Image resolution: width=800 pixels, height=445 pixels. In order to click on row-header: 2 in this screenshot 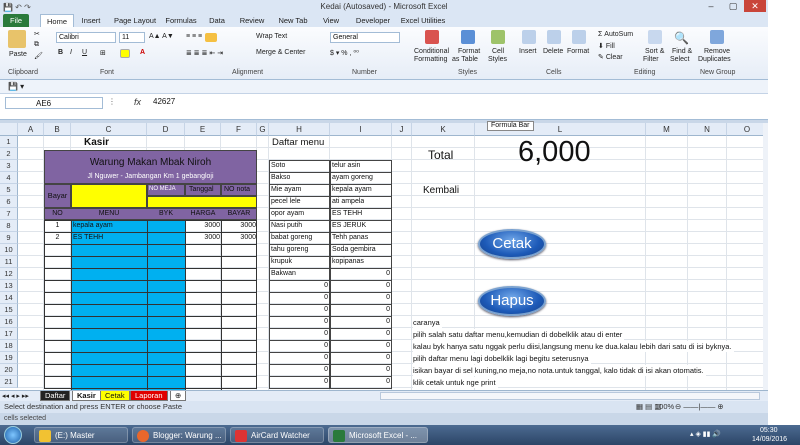, I will do `click(9, 154)`.